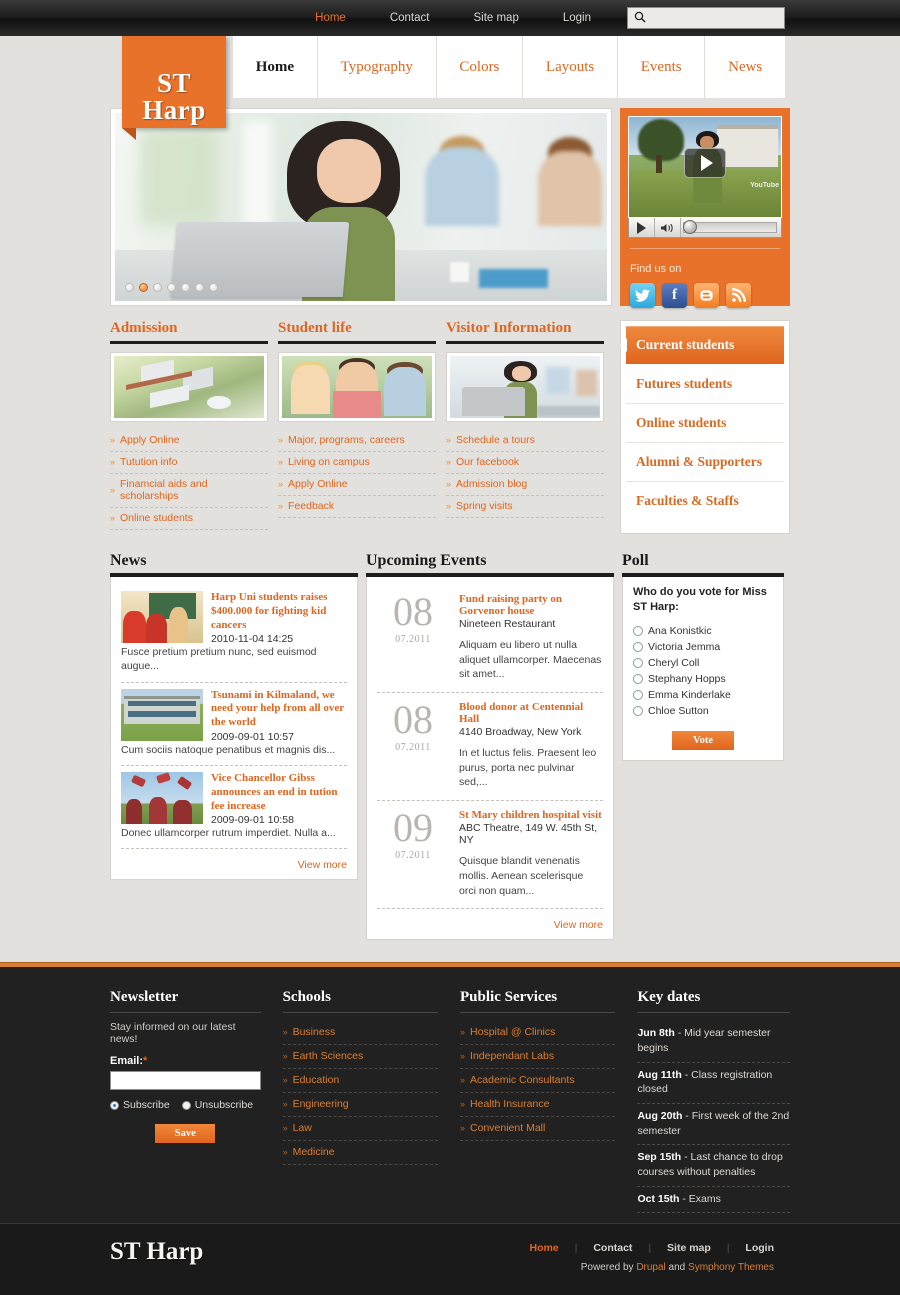 The height and width of the screenshot is (1295, 900). I want to click on nav-item-events: Events, so click(662, 67).